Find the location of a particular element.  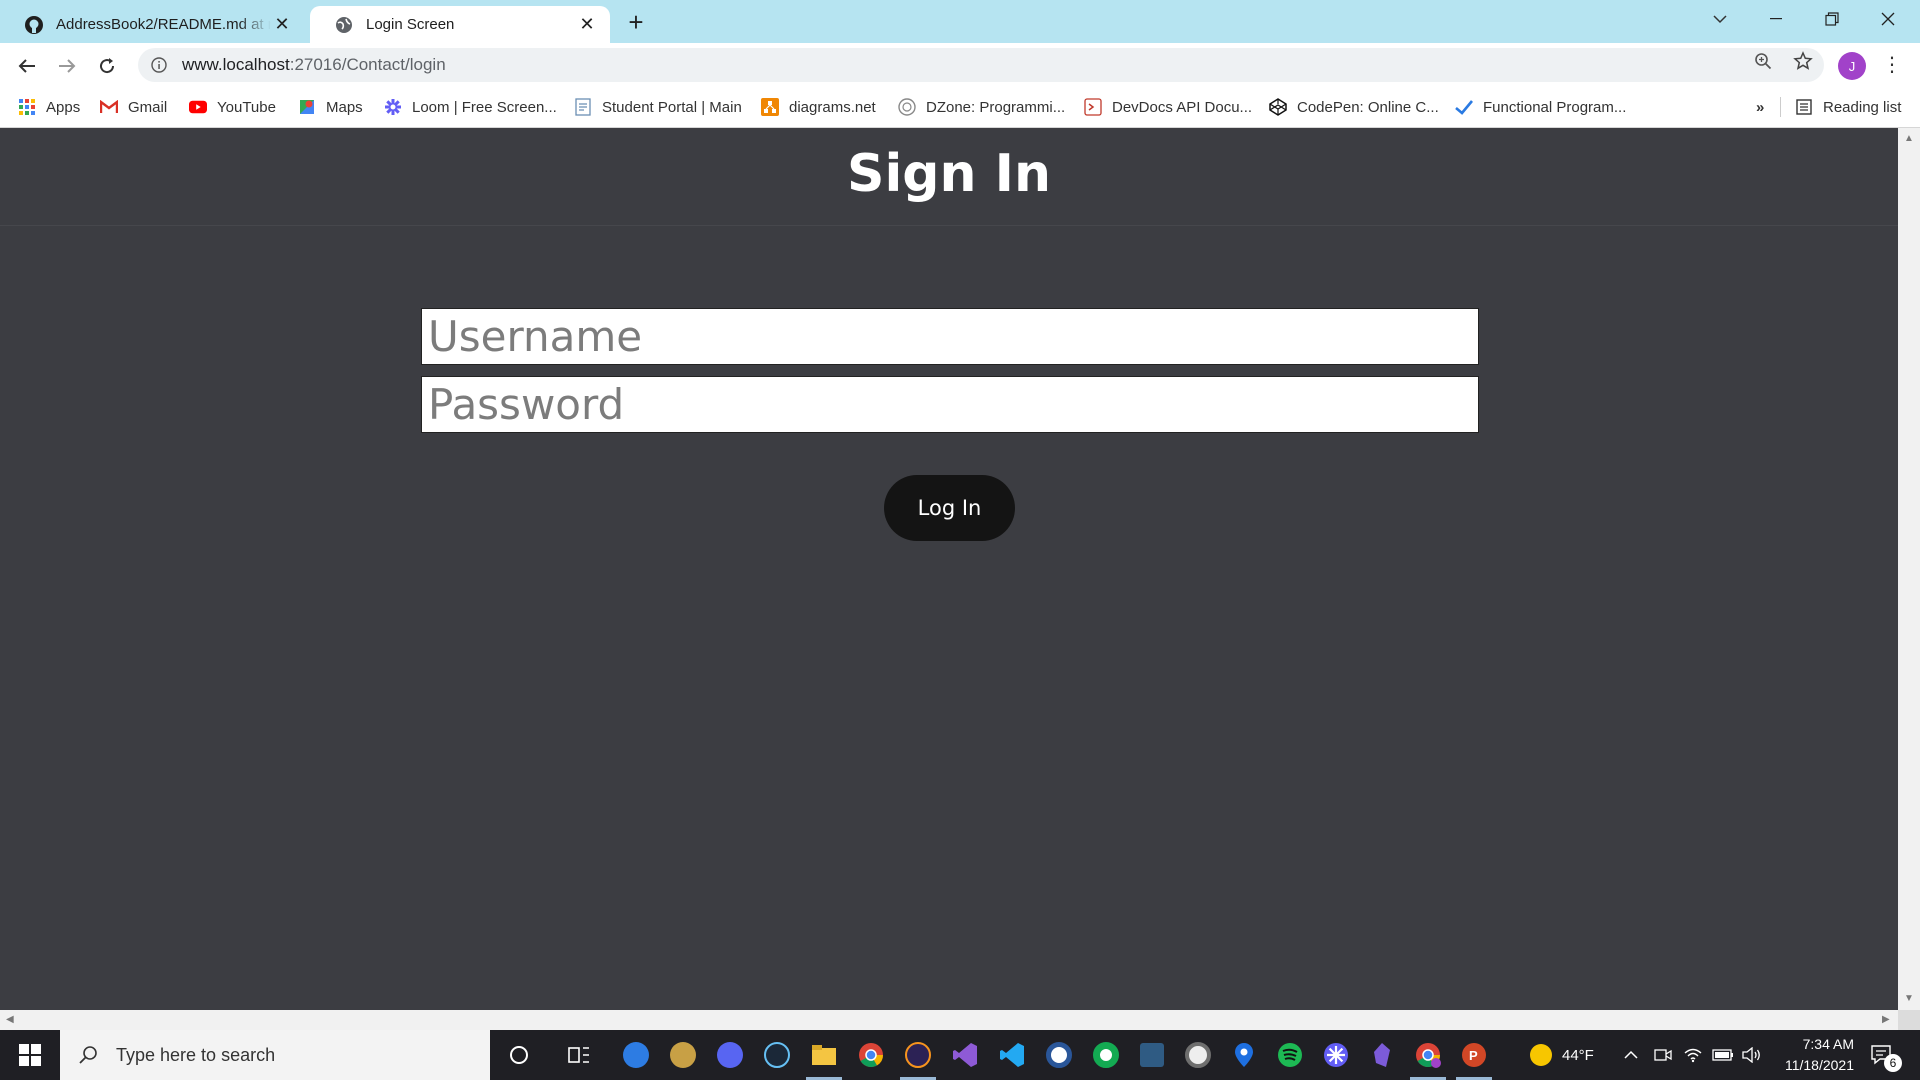

mysql-workbench-icon is located at coordinates (1152, 1055).